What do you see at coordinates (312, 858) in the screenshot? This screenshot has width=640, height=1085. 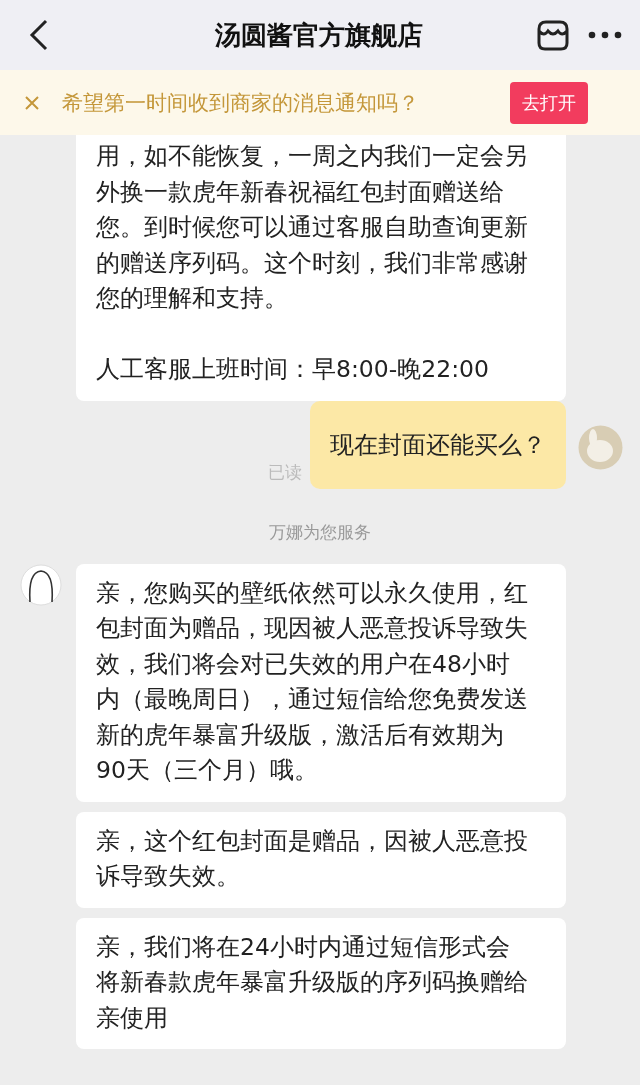 I see `message-text: 亲，这个红包封面是赠品，因被人恶意投诉导致失效。` at bounding box center [312, 858].